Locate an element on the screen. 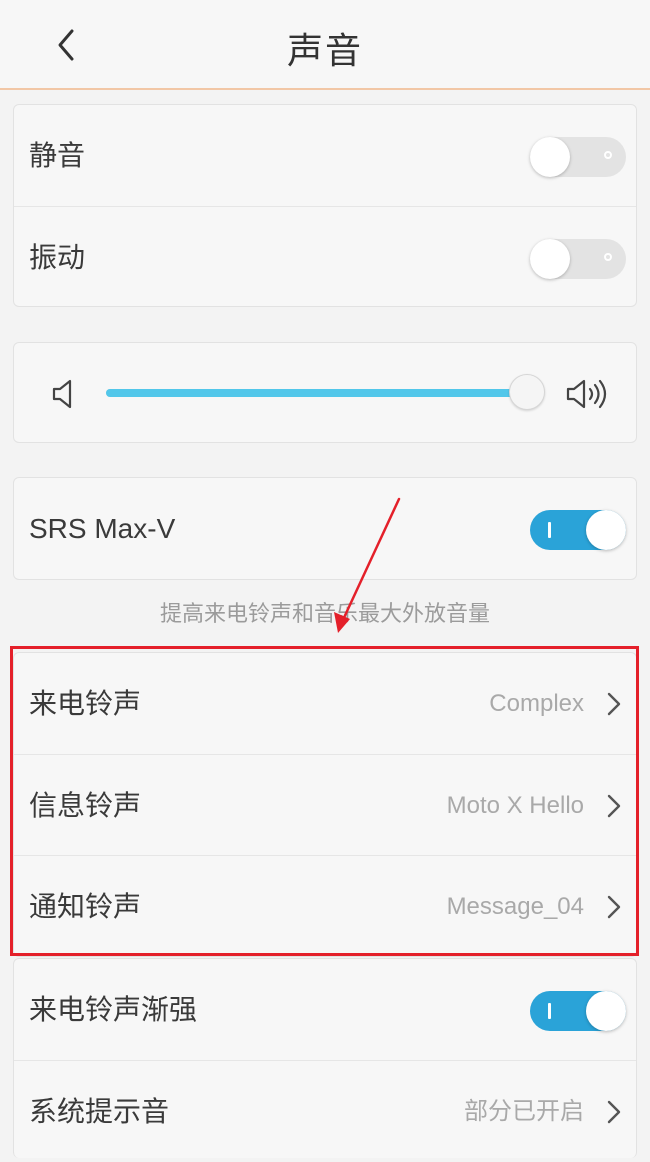 The image size is (650, 1162). ringtone-label: 来电铃声 is located at coordinates (85, 703).